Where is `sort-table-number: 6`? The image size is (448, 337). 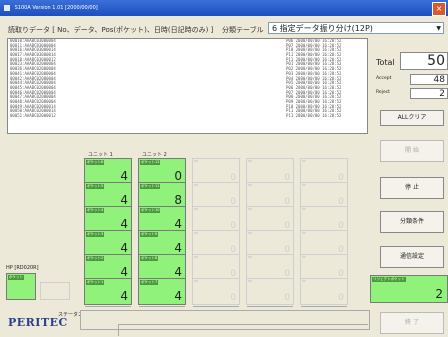
sort-table-number: 6 is located at coordinates (275, 28).